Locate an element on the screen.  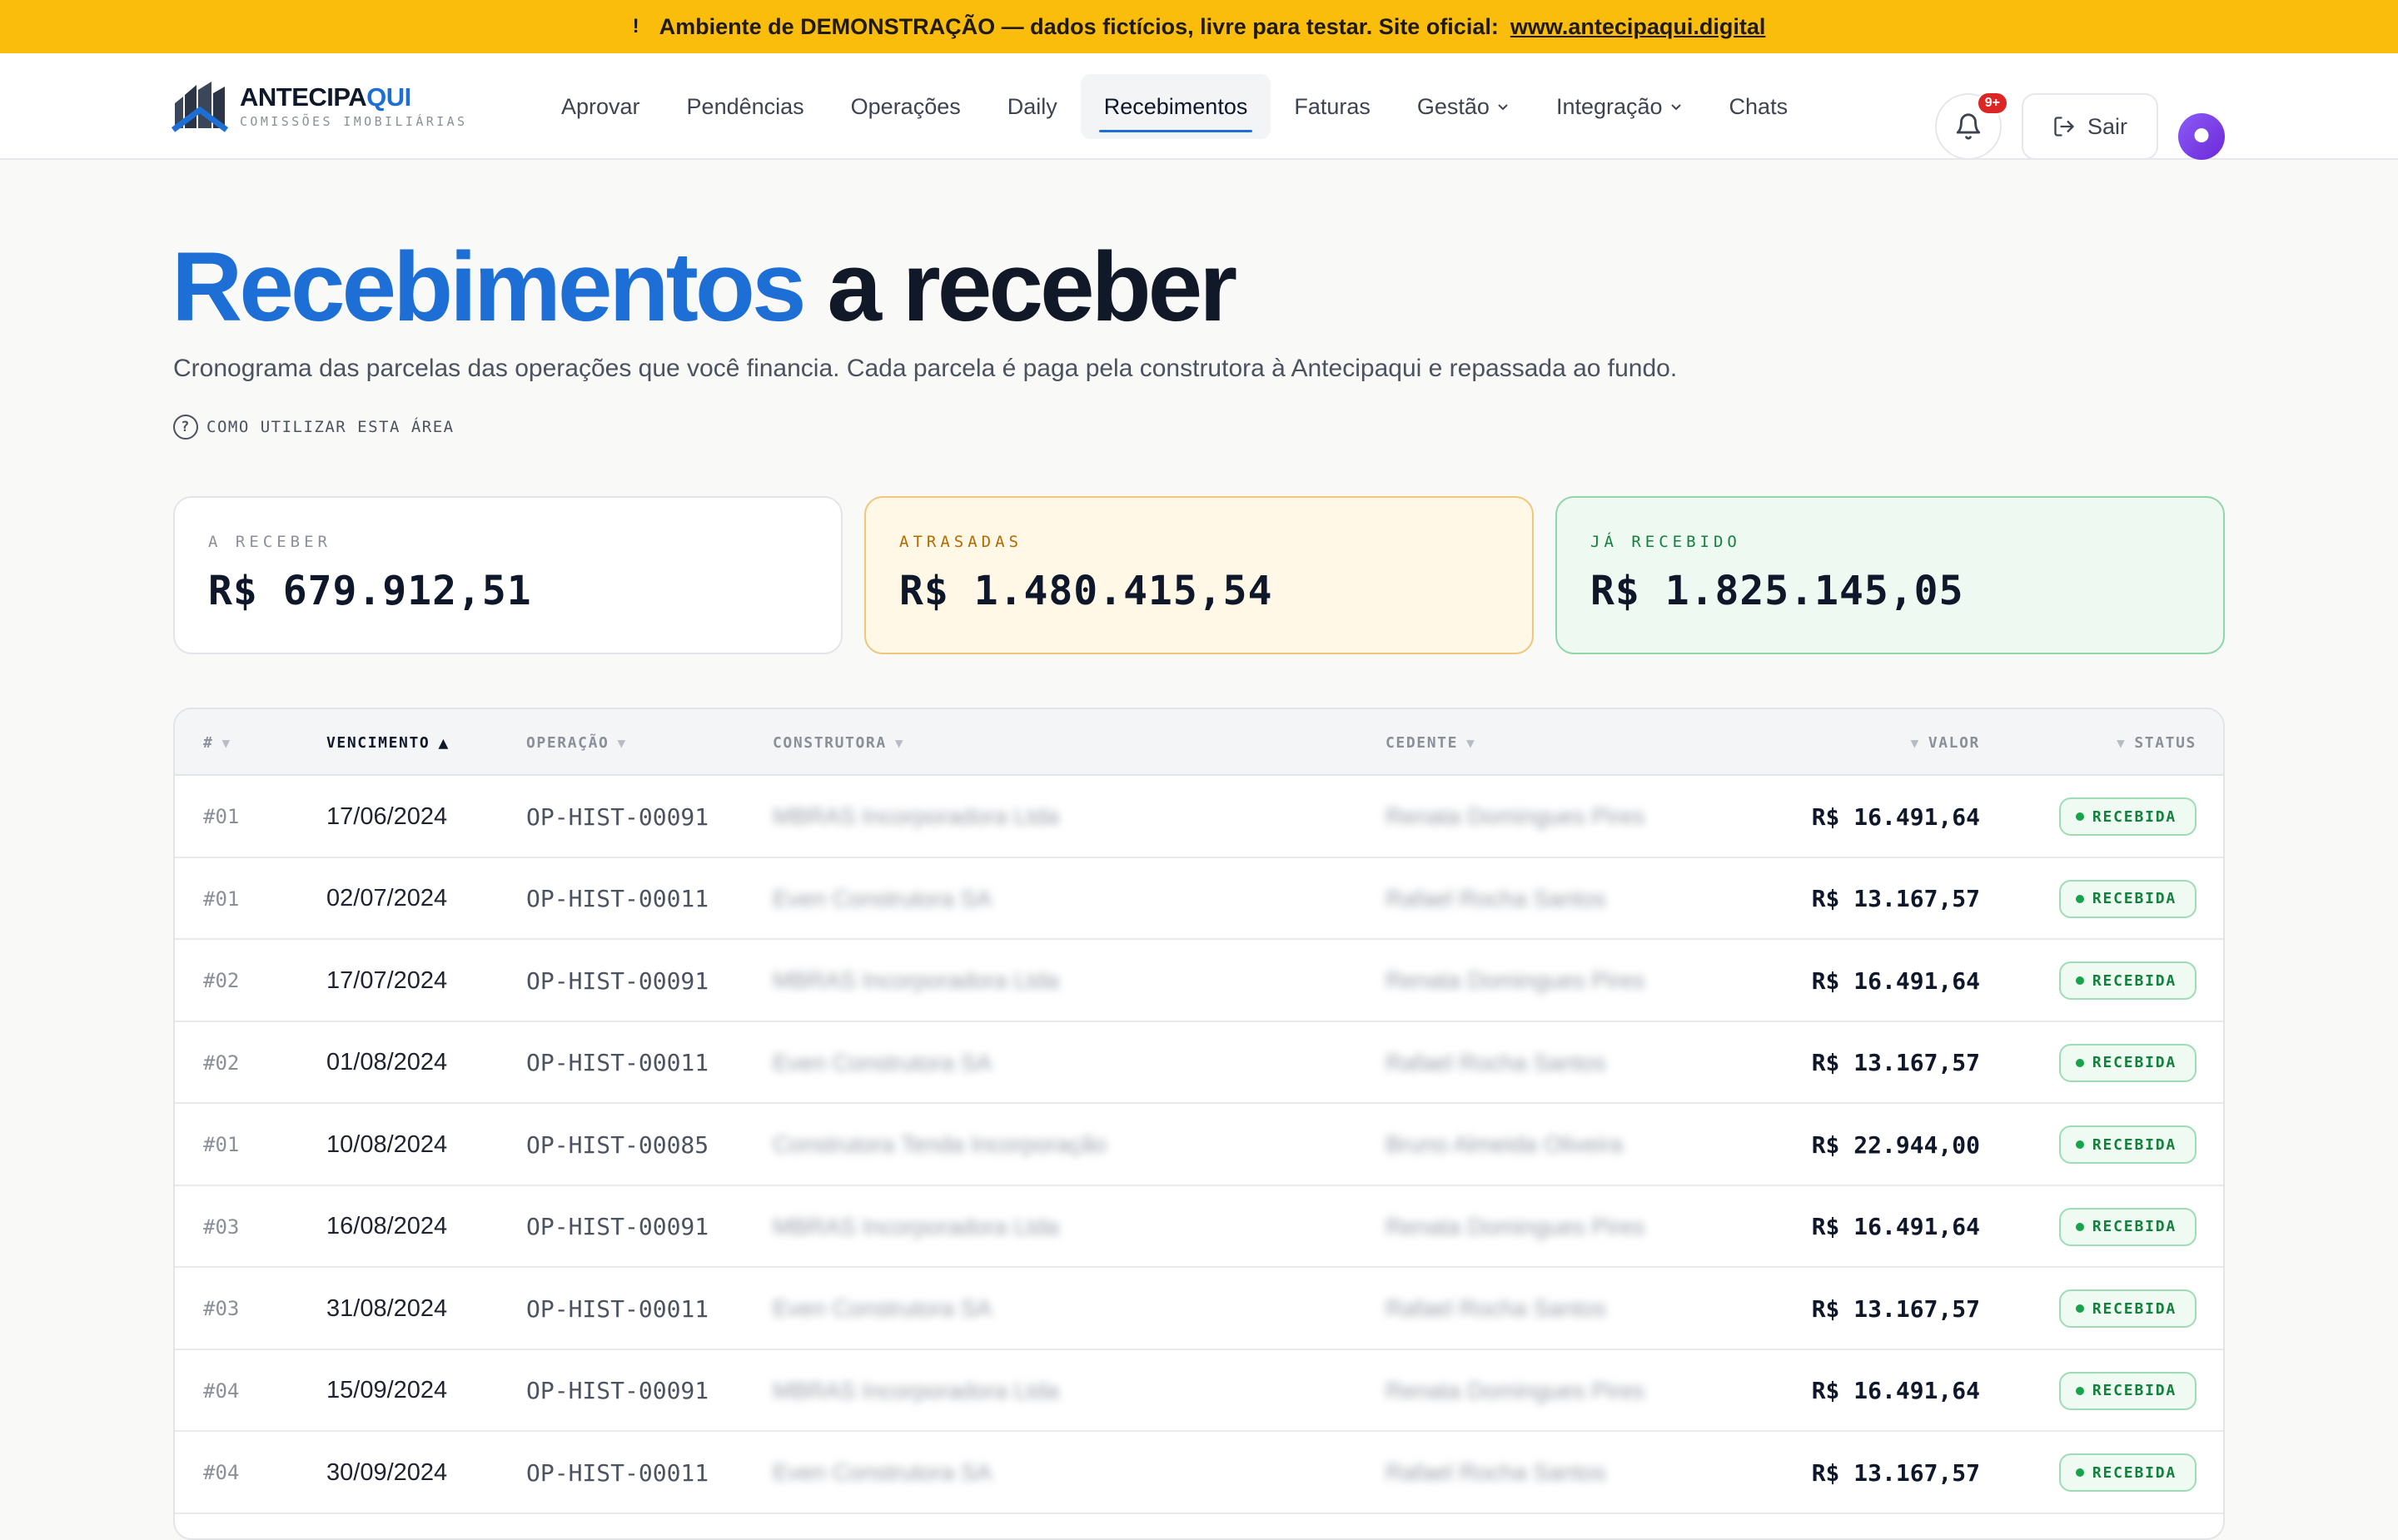
nav-gestao: Gestão is located at coordinates (1463, 106).